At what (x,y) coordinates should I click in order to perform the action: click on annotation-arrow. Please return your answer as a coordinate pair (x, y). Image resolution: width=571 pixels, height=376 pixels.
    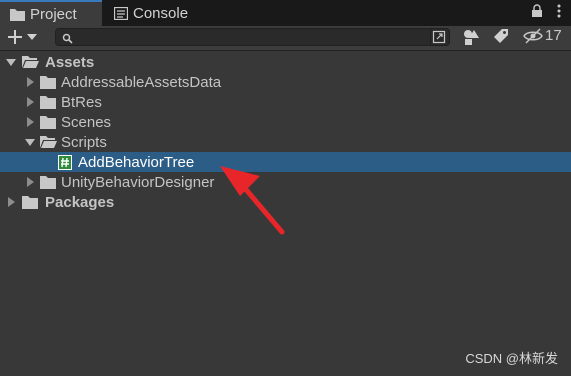
    Looking at the image, I should click on (252, 200).